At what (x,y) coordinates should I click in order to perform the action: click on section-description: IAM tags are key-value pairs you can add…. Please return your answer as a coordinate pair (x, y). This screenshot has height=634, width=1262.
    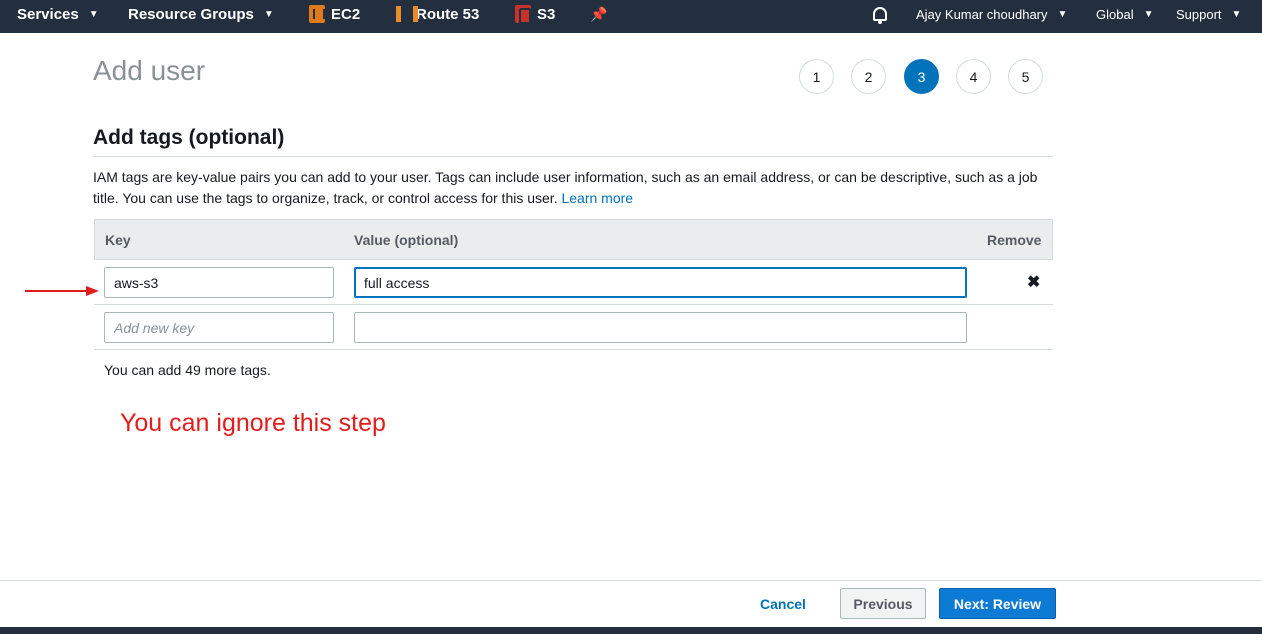
    Looking at the image, I should click on (573, 188).